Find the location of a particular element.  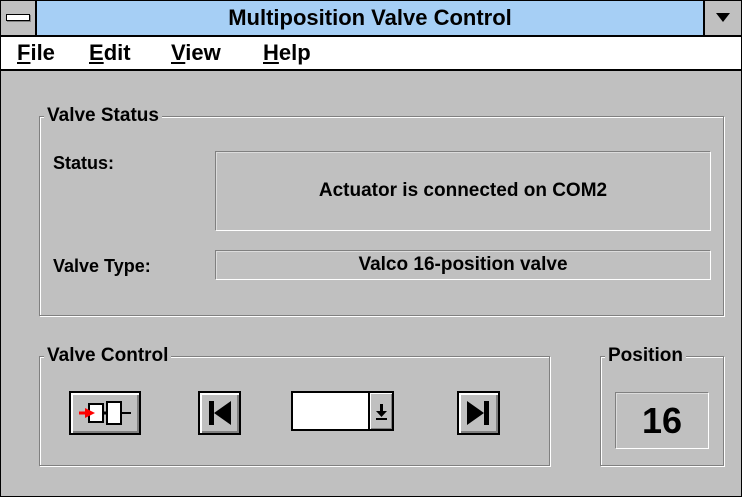

minimize-button is located at coordinates (722, 18).